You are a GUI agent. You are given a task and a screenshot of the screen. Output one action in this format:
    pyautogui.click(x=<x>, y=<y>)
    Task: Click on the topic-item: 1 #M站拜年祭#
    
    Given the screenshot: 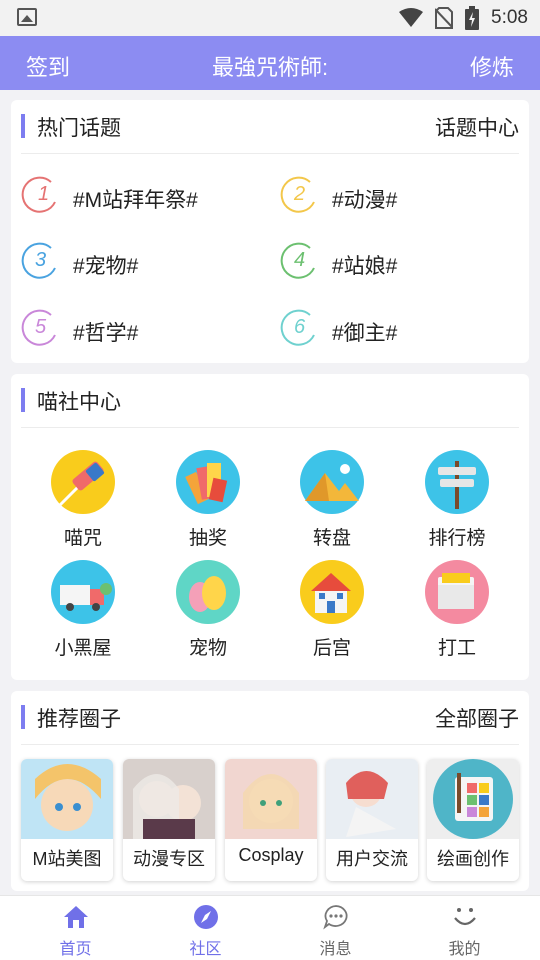 What is the action you would take?
    pyautogui.click(x=141, y=198)
    